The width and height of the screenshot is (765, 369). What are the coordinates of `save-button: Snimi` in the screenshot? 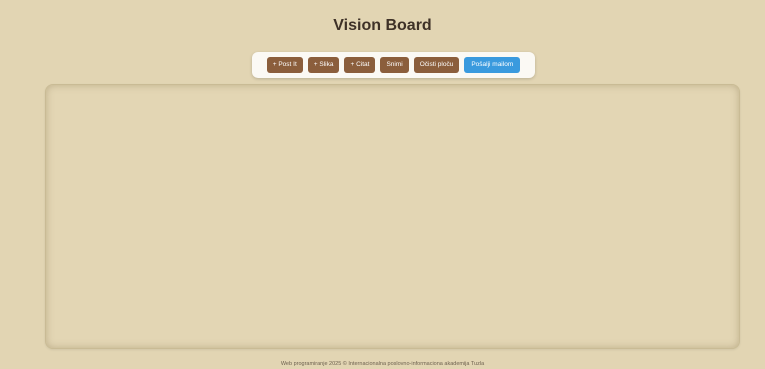 It's located at (394, 65).